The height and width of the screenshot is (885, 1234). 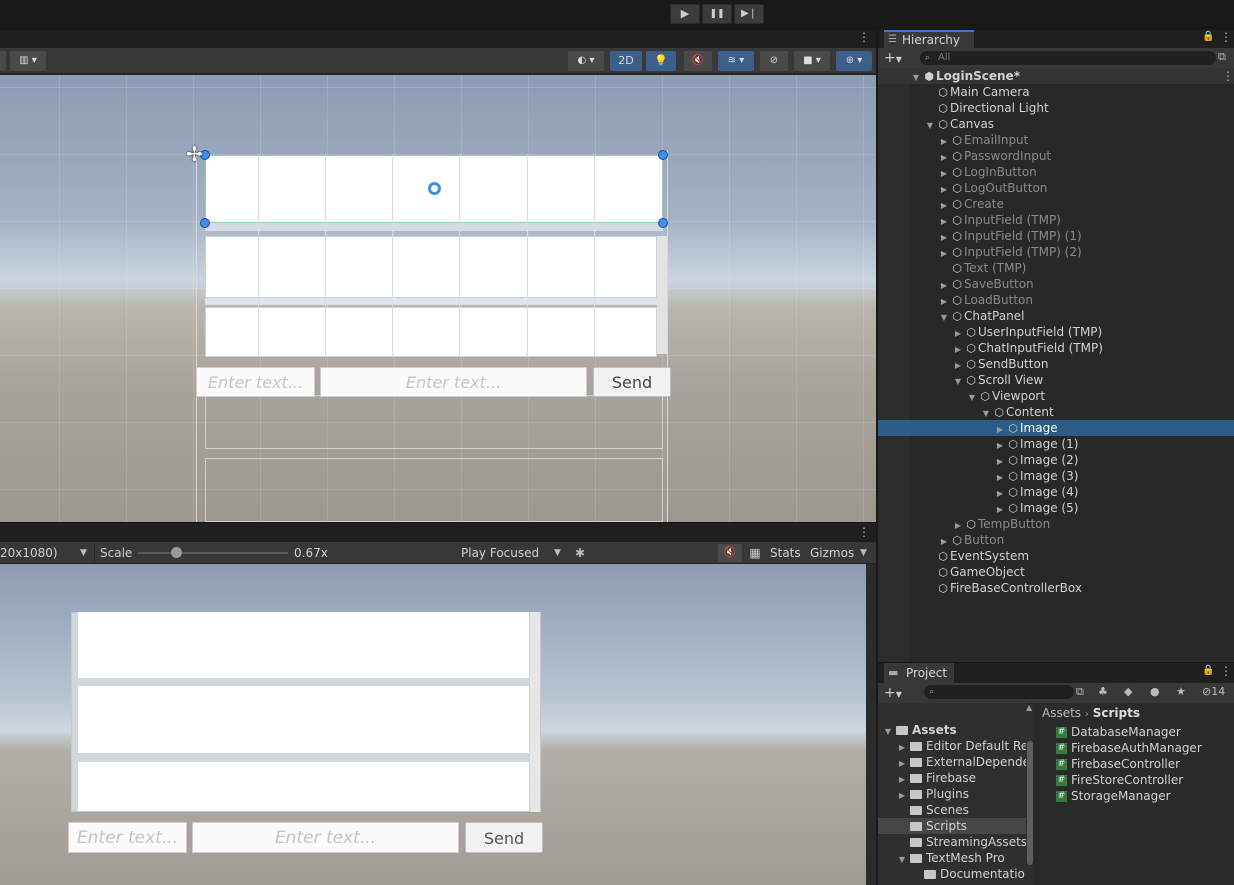 What do you see at coordinates (1056, 188) in the screenshot?
I see `hierarchy-item: ▶ ⬡ LogOutButton` at bounding box center [1056, 188].